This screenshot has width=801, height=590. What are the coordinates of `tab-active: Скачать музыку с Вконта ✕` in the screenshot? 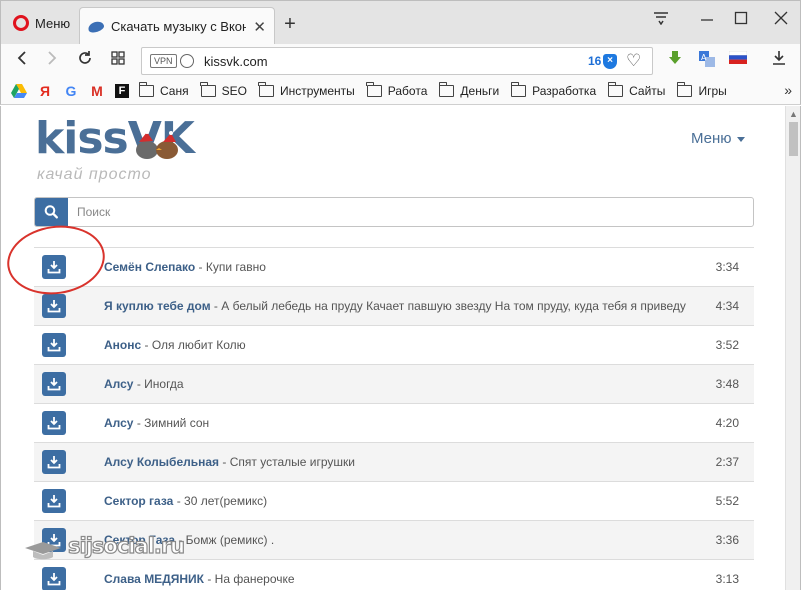 It's located at (177, 26).